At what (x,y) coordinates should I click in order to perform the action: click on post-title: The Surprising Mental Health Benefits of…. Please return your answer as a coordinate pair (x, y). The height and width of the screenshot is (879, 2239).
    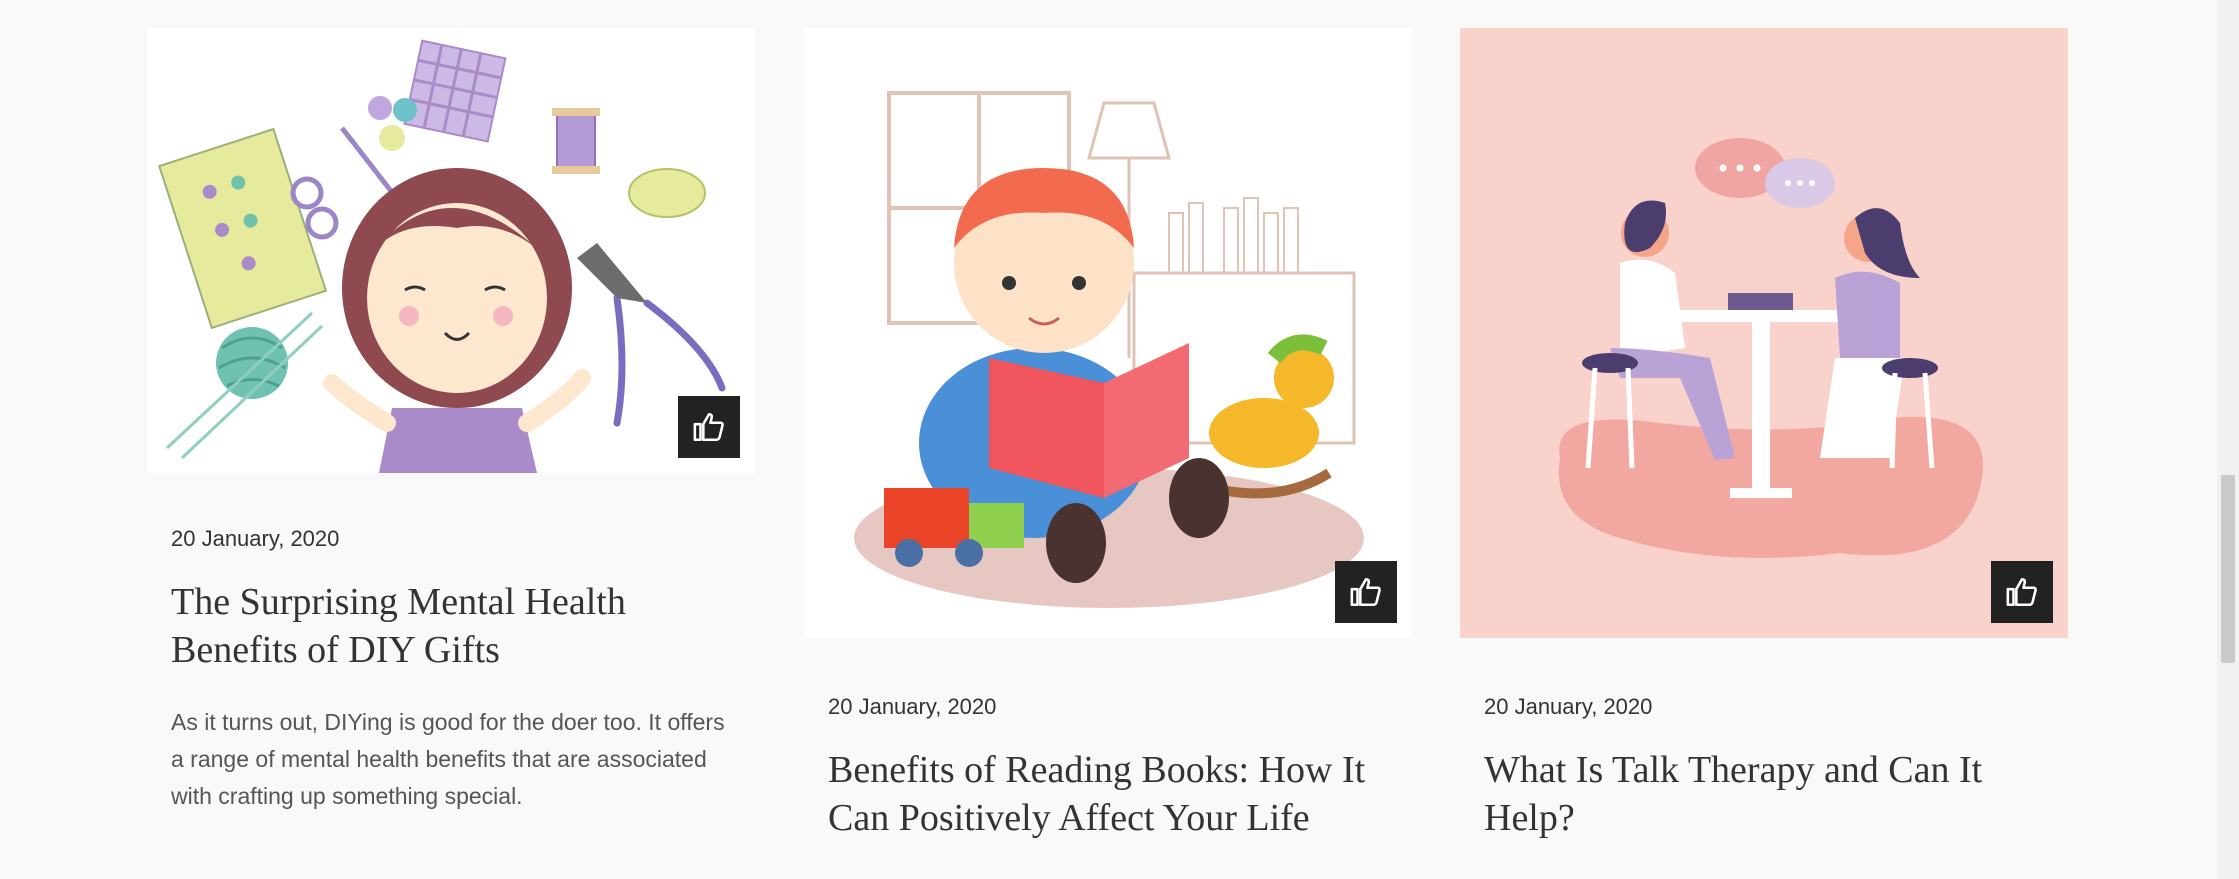
    Looking at the image, I should click on (452, 626).